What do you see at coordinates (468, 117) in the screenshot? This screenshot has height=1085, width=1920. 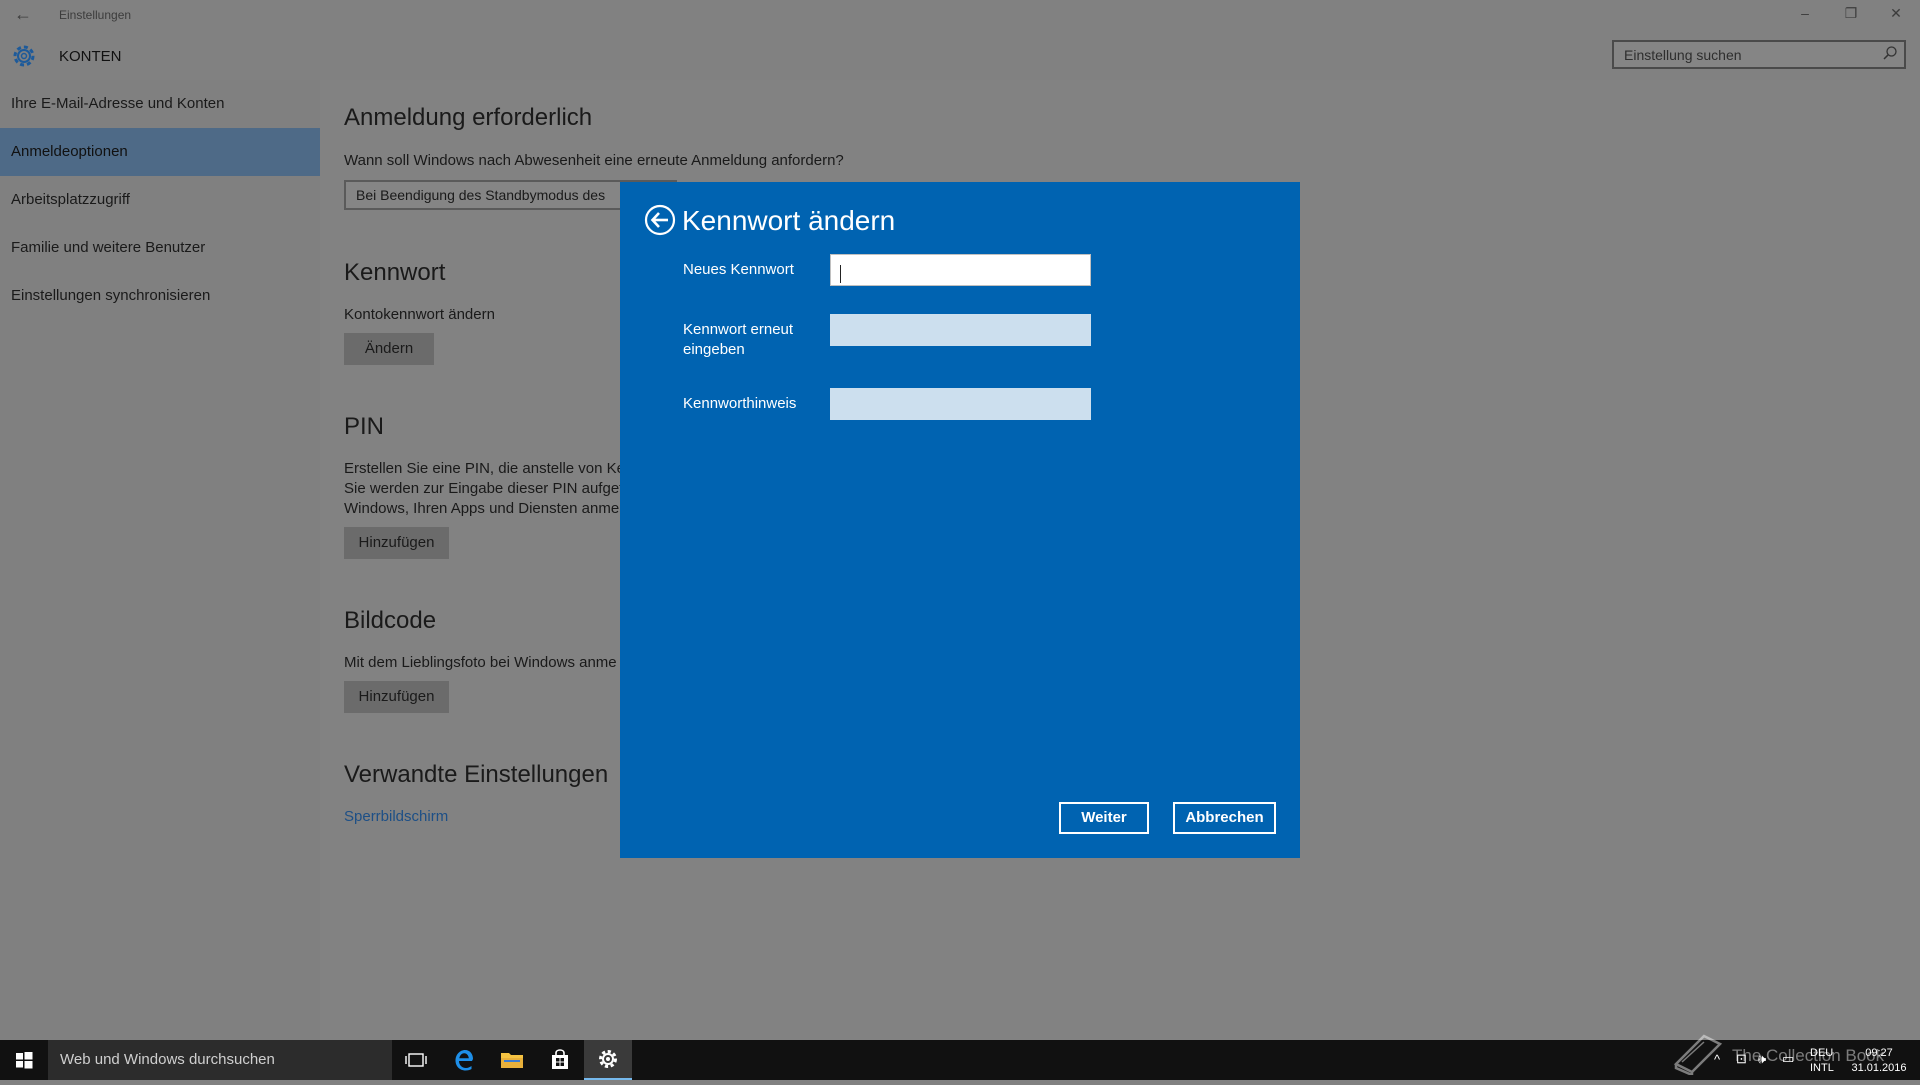 I see `signin-heading: Anmeldung erforderlich` at bounding box center [468, 117].